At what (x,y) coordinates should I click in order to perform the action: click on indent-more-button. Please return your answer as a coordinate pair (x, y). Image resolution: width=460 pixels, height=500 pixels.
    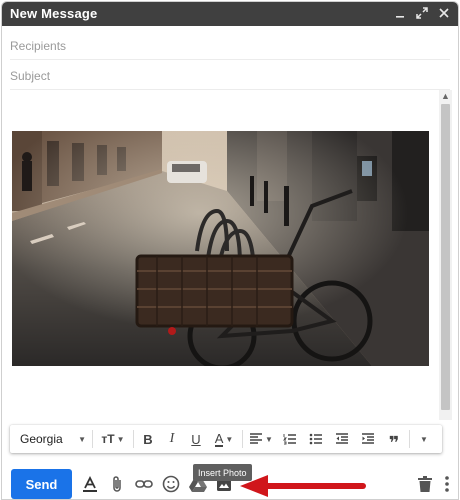
    Looking at the image, I should click on (368, 439).